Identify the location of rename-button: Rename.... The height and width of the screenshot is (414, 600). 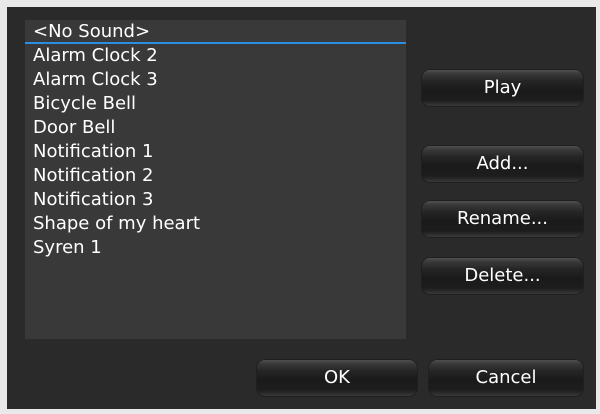
(502, 219).